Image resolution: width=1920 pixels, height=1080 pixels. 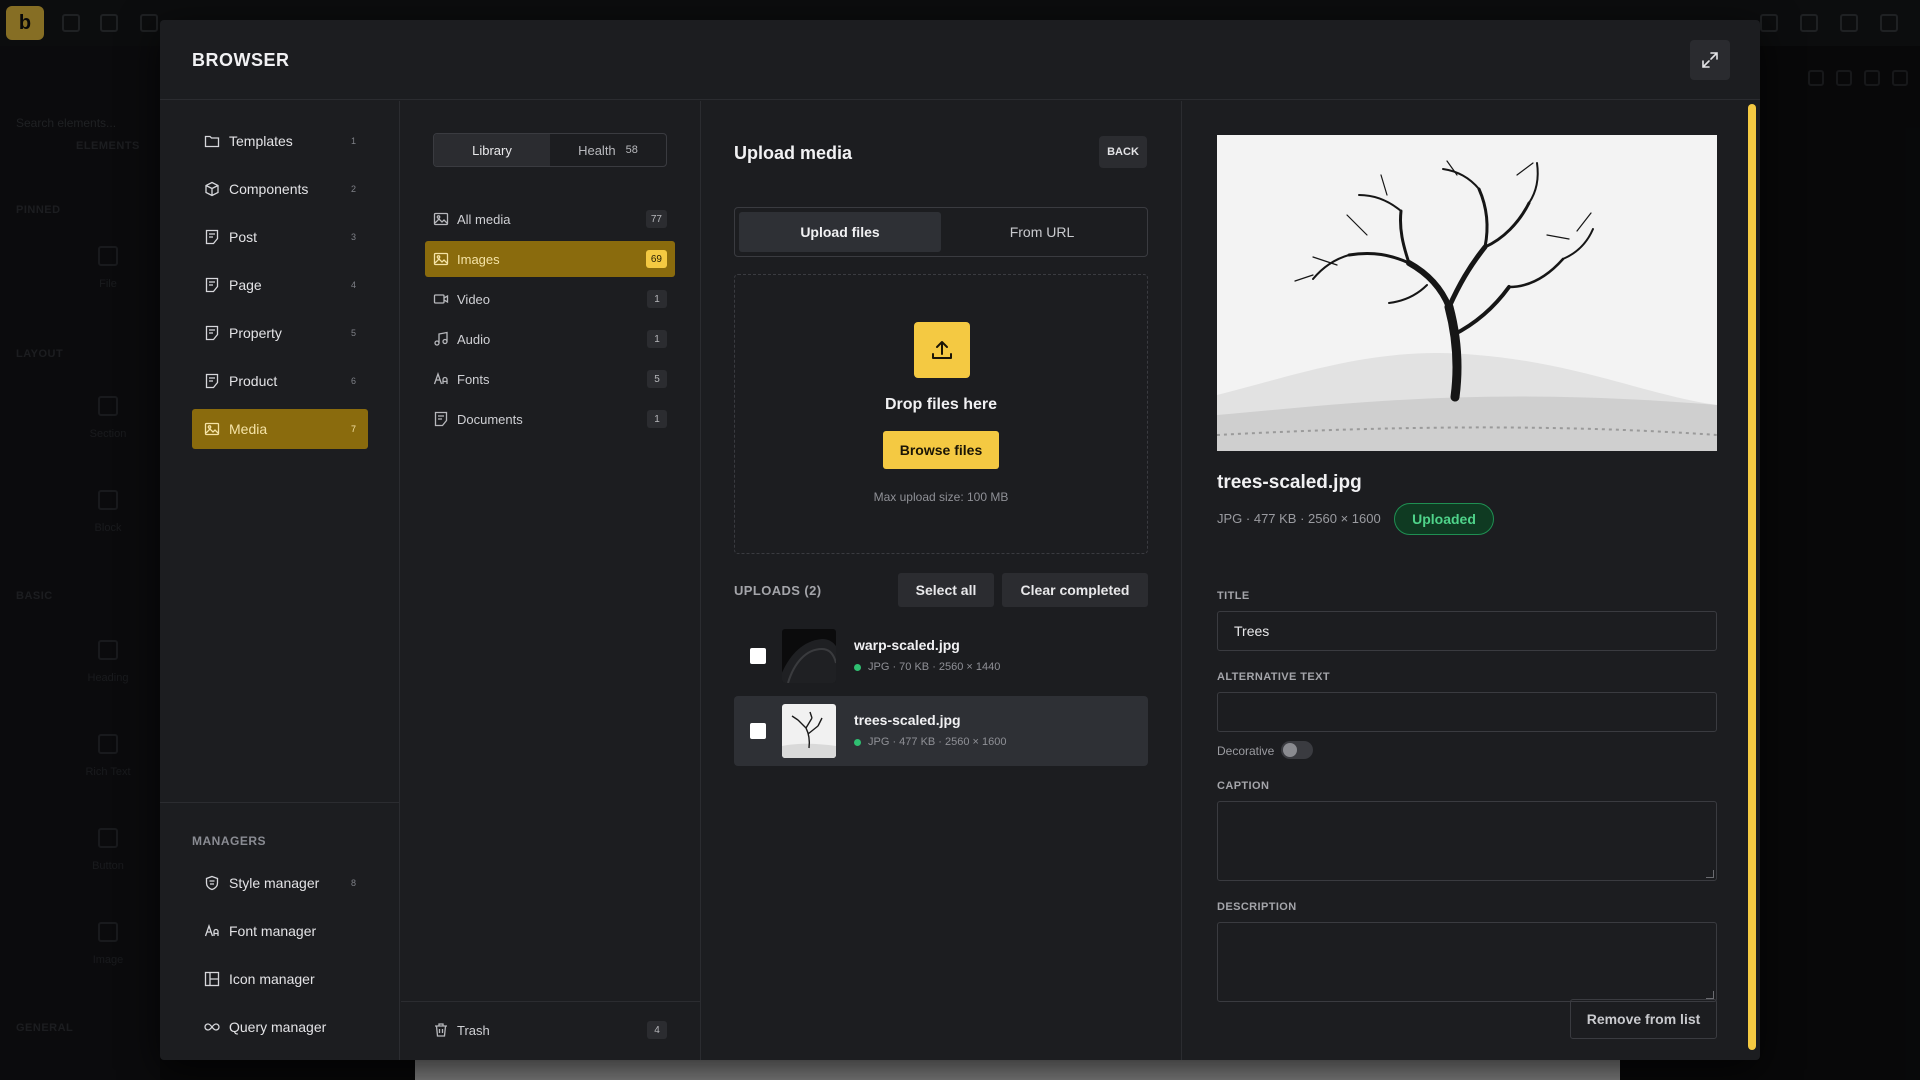 I want to click on scrollbar, so click(x=1752, y=577).